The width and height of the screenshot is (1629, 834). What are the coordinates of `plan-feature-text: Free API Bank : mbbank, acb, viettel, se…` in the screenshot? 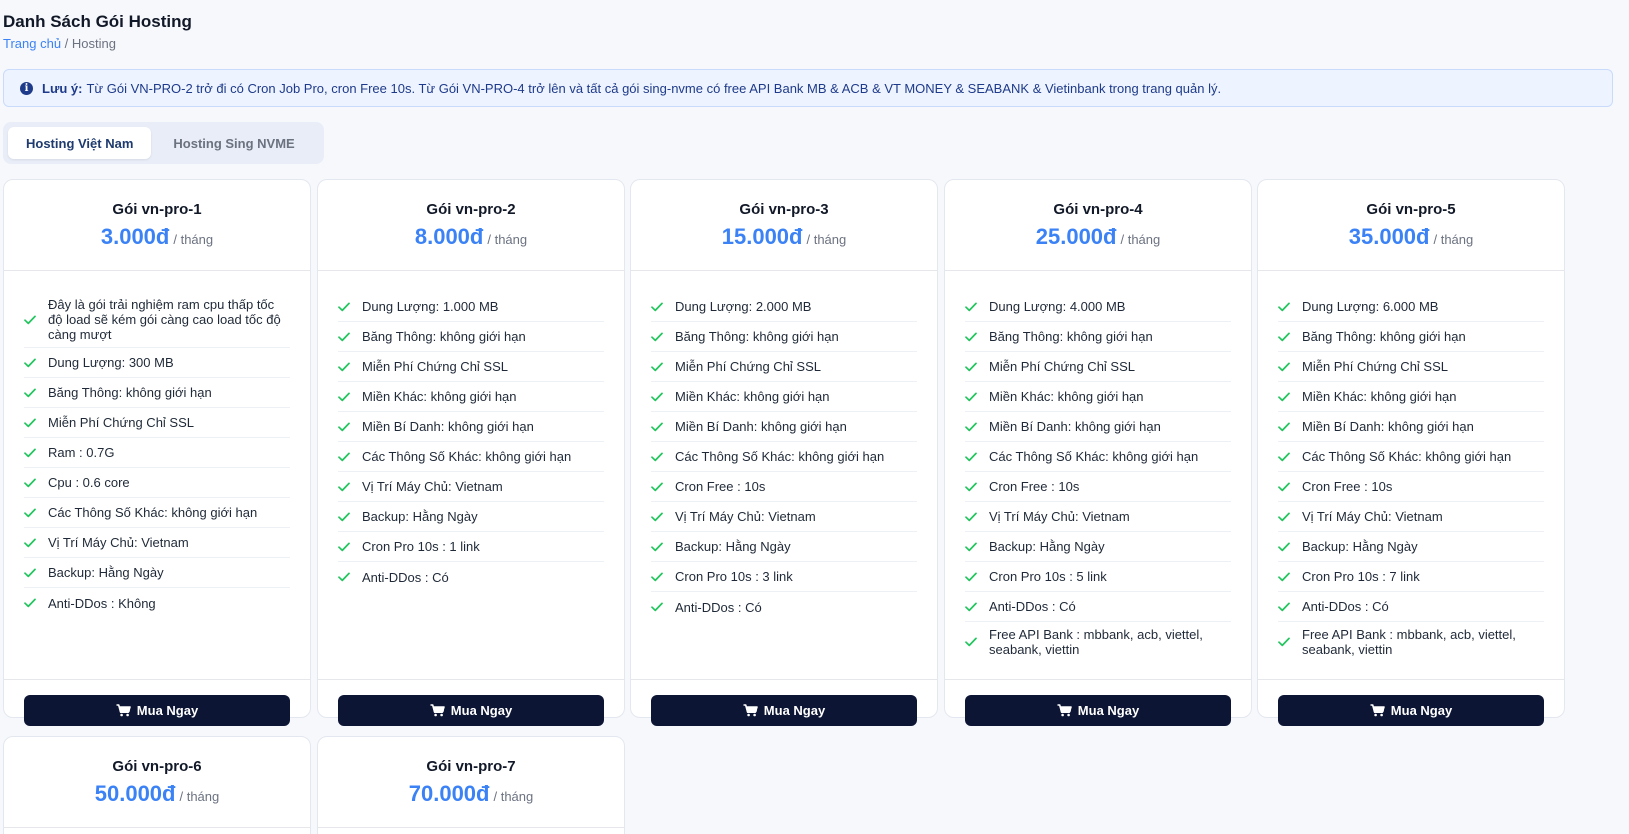 It's located at (1409, 642).